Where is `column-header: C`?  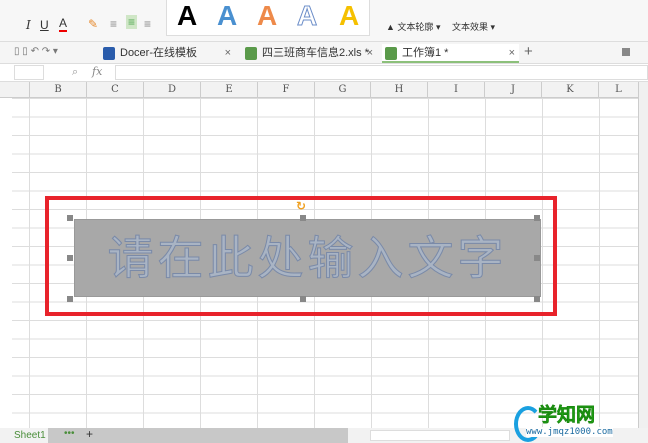 column-header: C is located at coordinates (114, 90).